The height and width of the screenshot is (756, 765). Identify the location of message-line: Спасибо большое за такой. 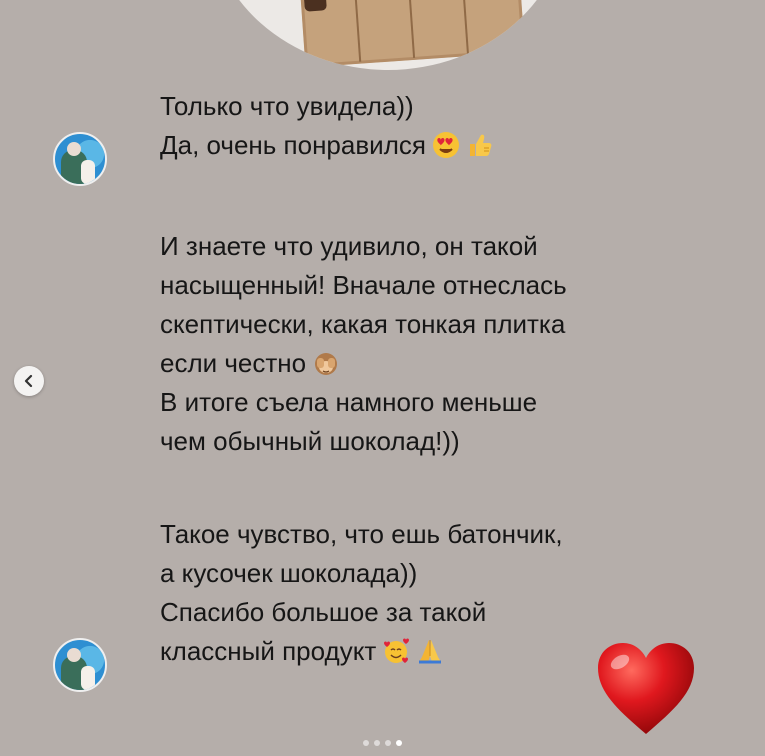
(323, 612).